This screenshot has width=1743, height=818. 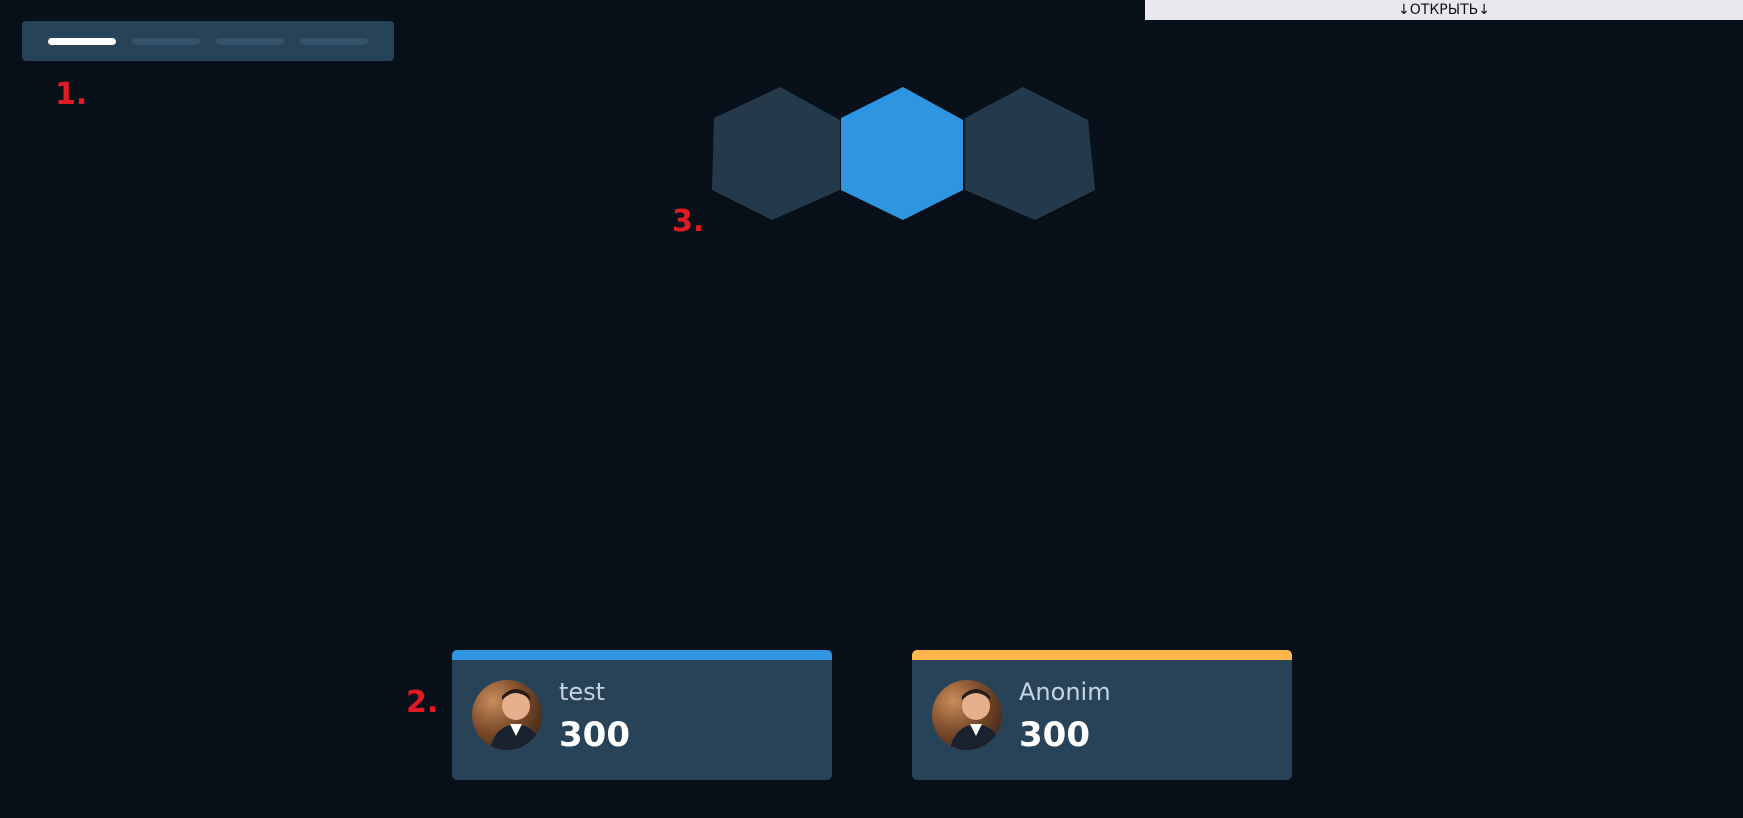 I want to click on open-button: ↓ОТКРЫТЬ↓, so click(x=1444, y=10).